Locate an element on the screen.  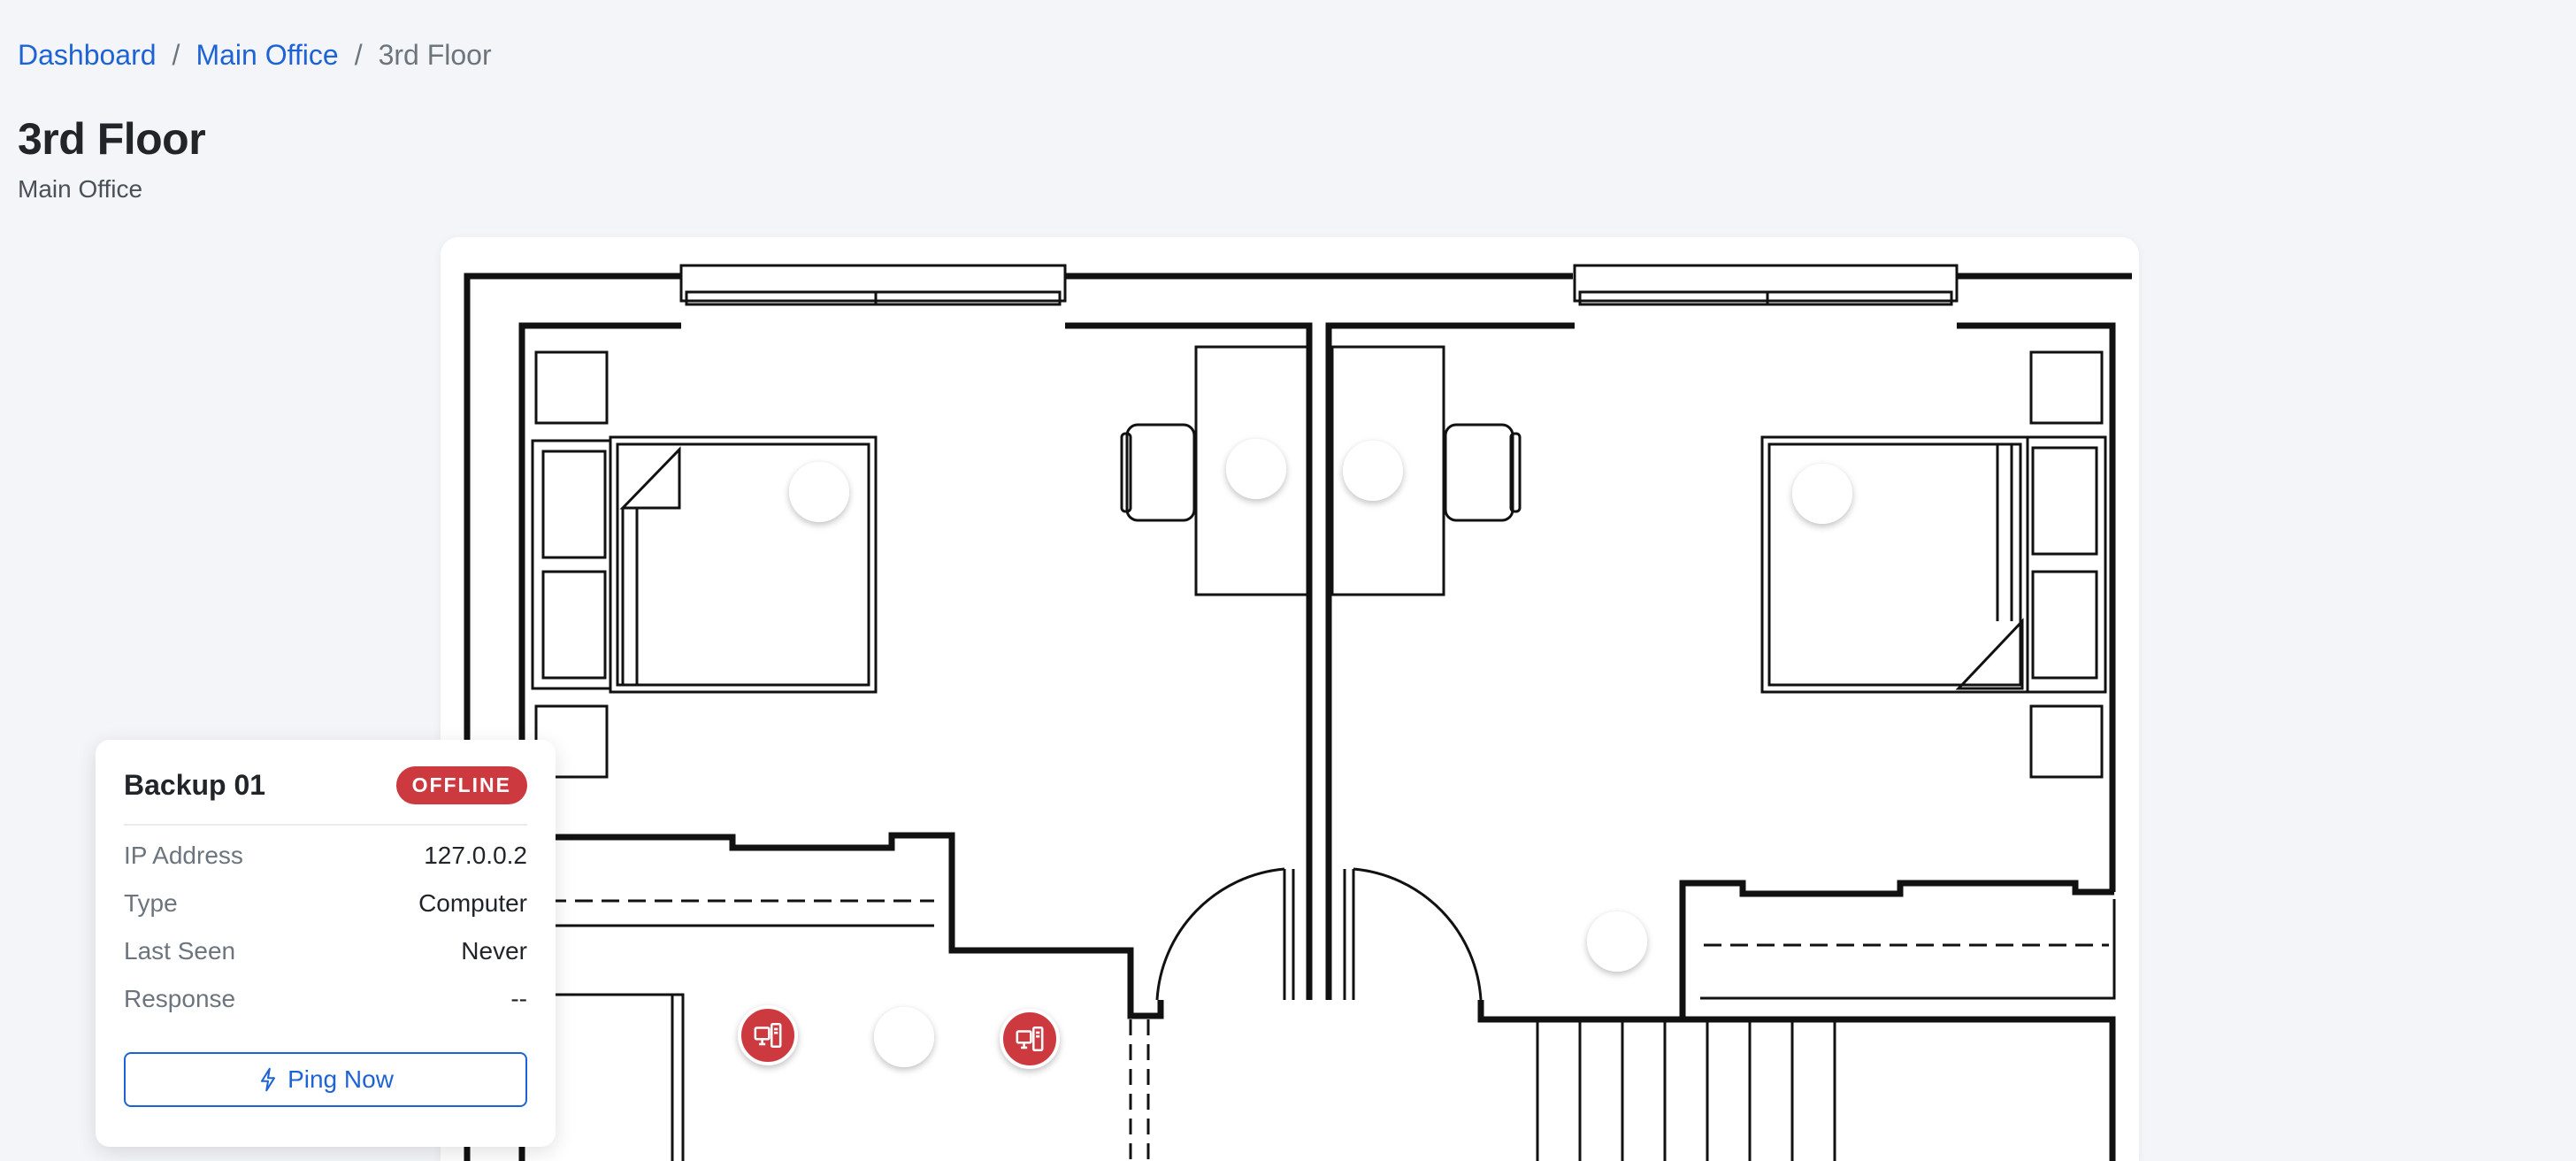
ip-address-value: 127.0.0.2 is located at coordinates (475, 856).